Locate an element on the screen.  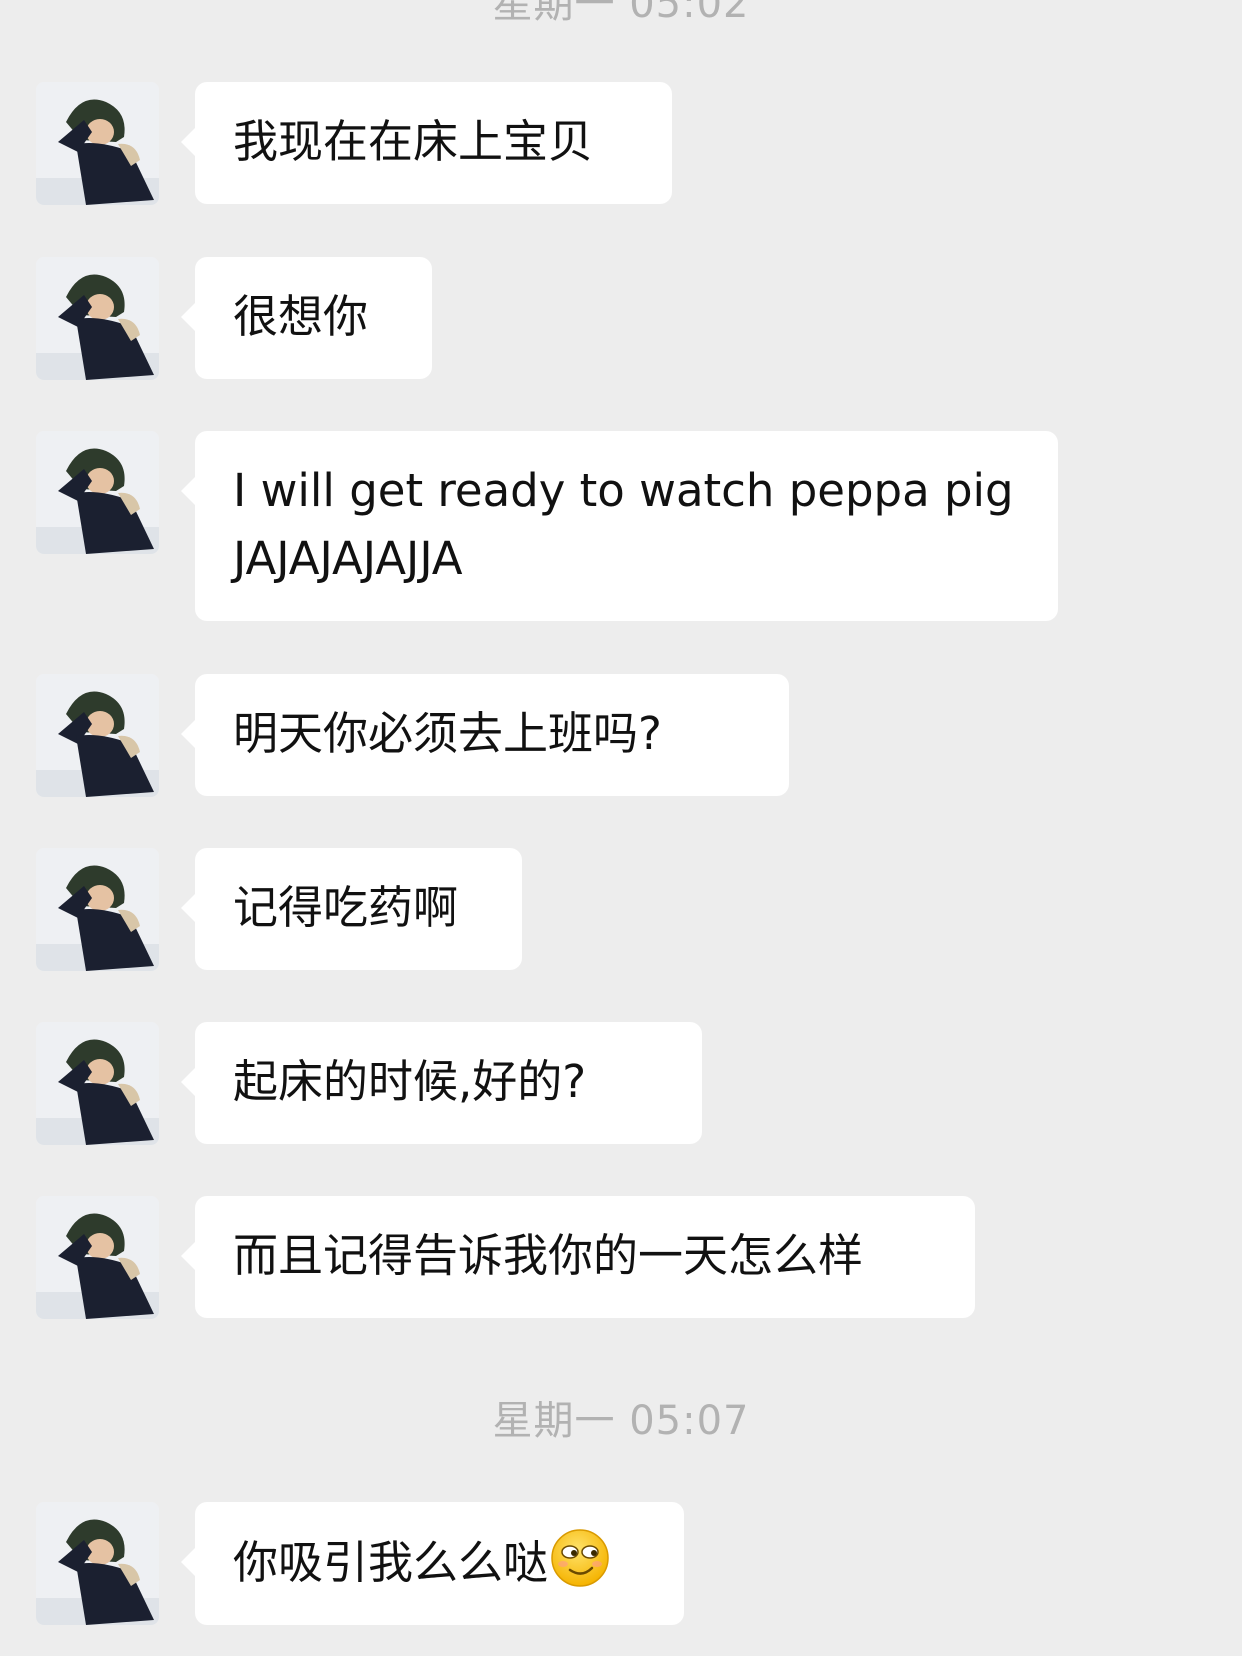
message-bubble: 起床的时候,好的? is located at coordinates (441, 1083).